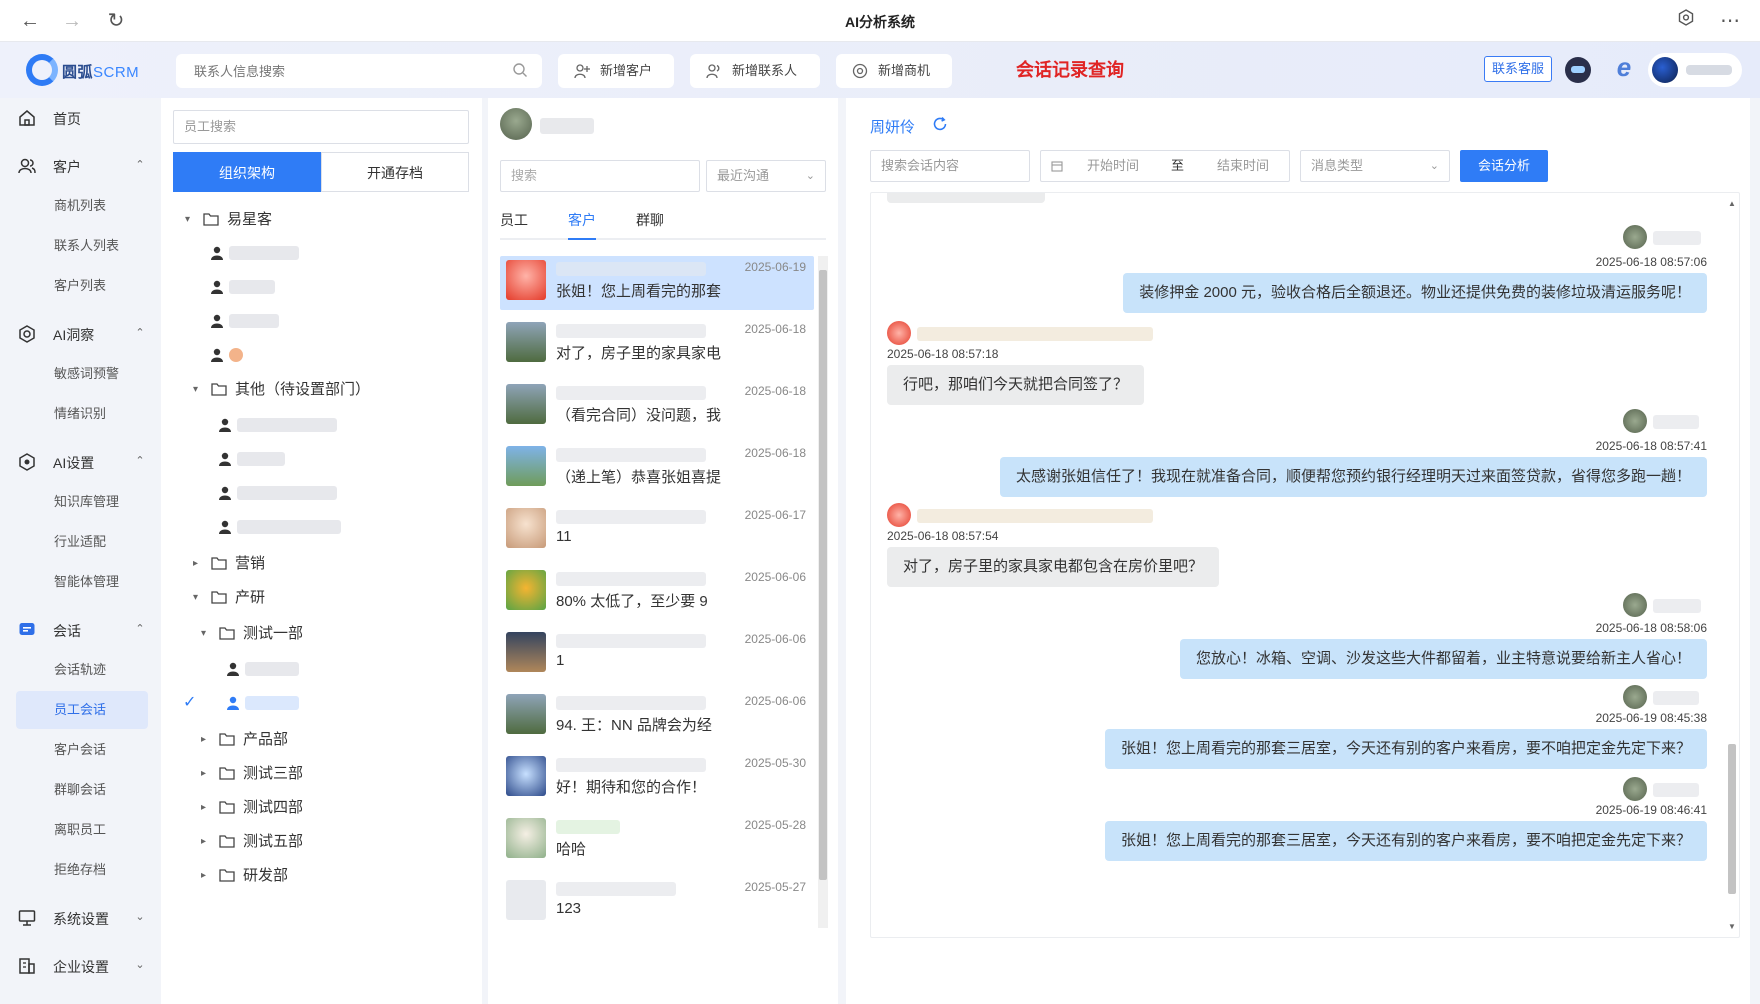 This screenshot has width=1760, height=1004. I want to click on refresh-icon, so click(940, 124).